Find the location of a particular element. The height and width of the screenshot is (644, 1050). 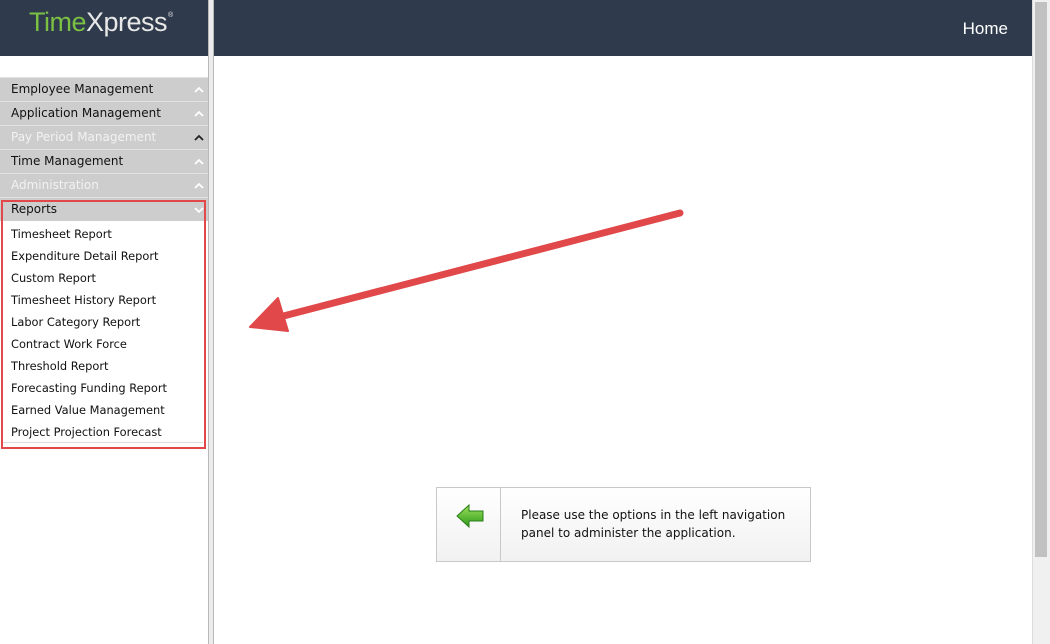

report-link-labor-category-report: Labor Category Report is located at coordinates (104, 322).